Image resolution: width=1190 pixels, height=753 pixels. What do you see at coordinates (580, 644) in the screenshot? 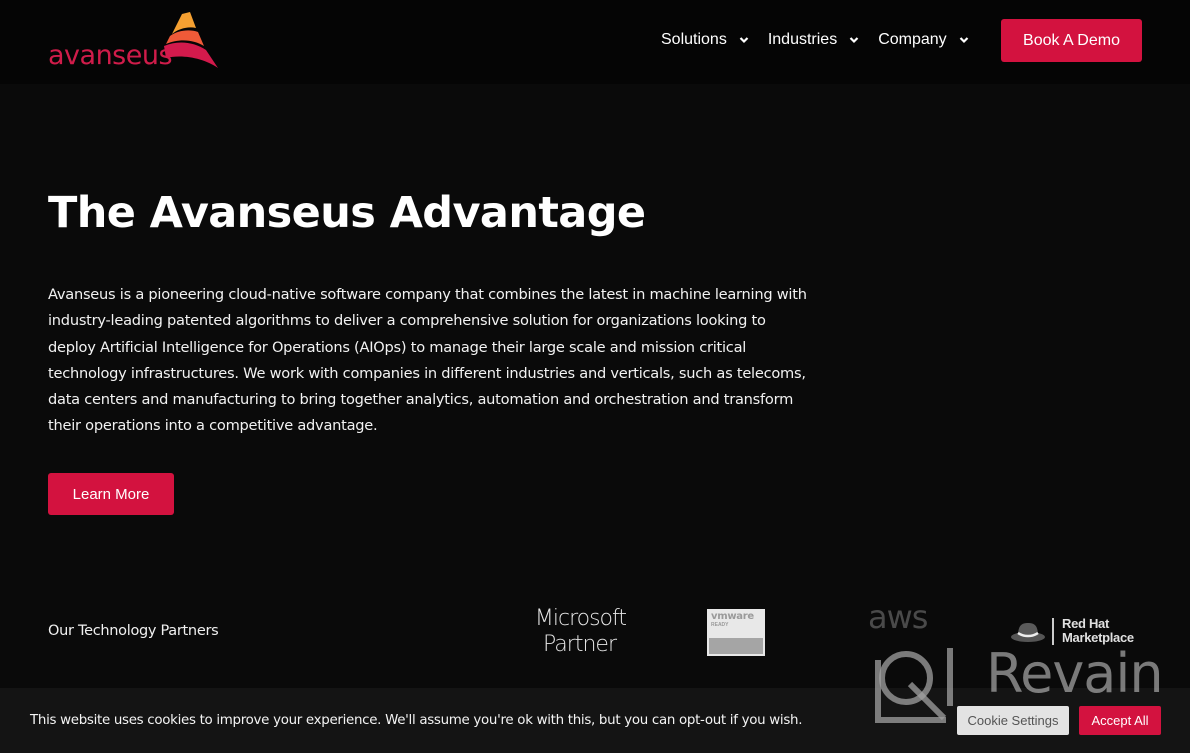
I see `partner-text: Partner` at bounding box center [580, 644].